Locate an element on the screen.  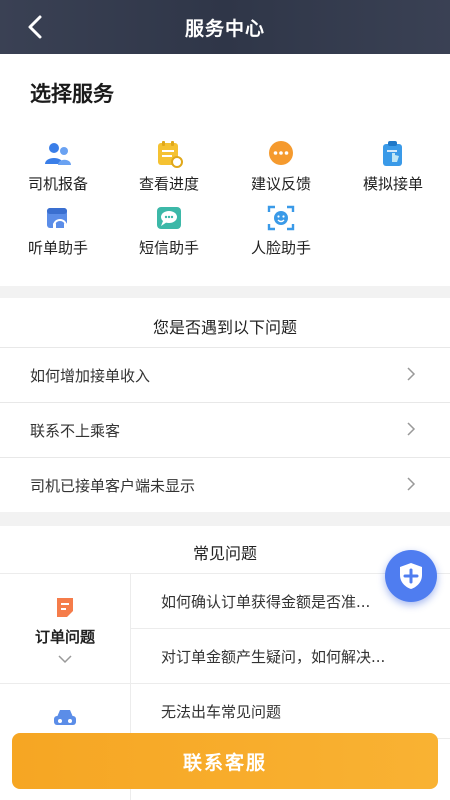
shield-plus-icon is located at coordinates (411, 576).